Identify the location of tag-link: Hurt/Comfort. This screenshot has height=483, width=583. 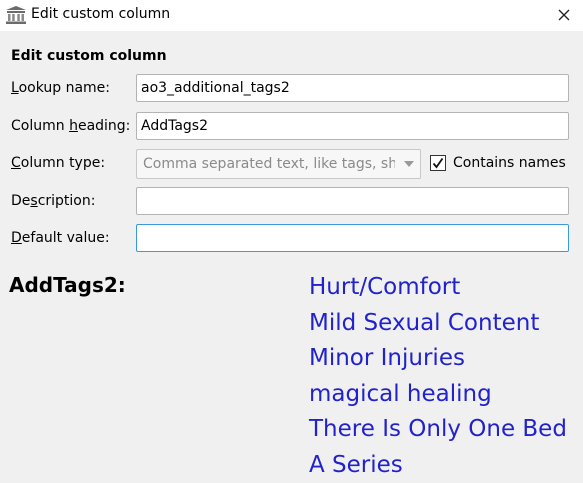
(438, 288).